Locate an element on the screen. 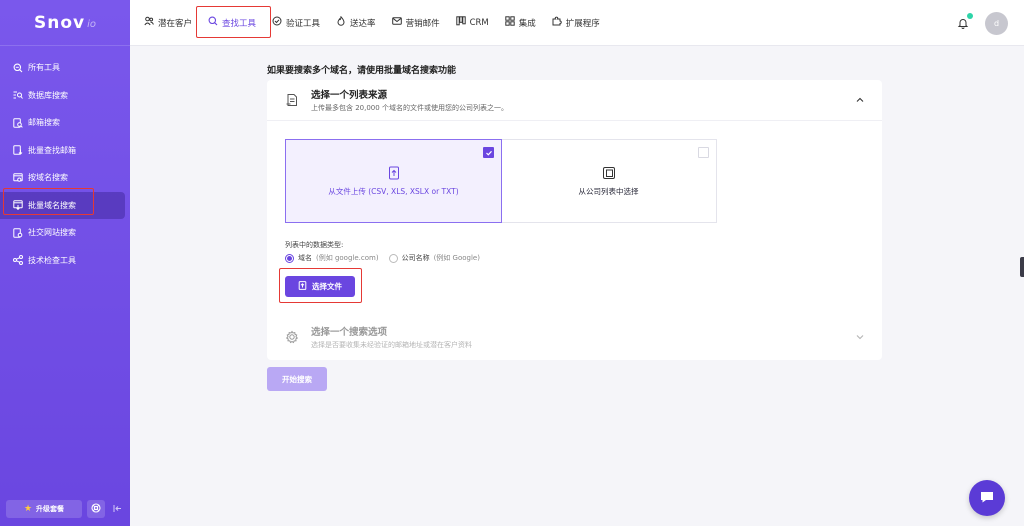 The width and height of the screenshot is (1024, 526). star-icon: ★ is located at coordinates (28, 509).